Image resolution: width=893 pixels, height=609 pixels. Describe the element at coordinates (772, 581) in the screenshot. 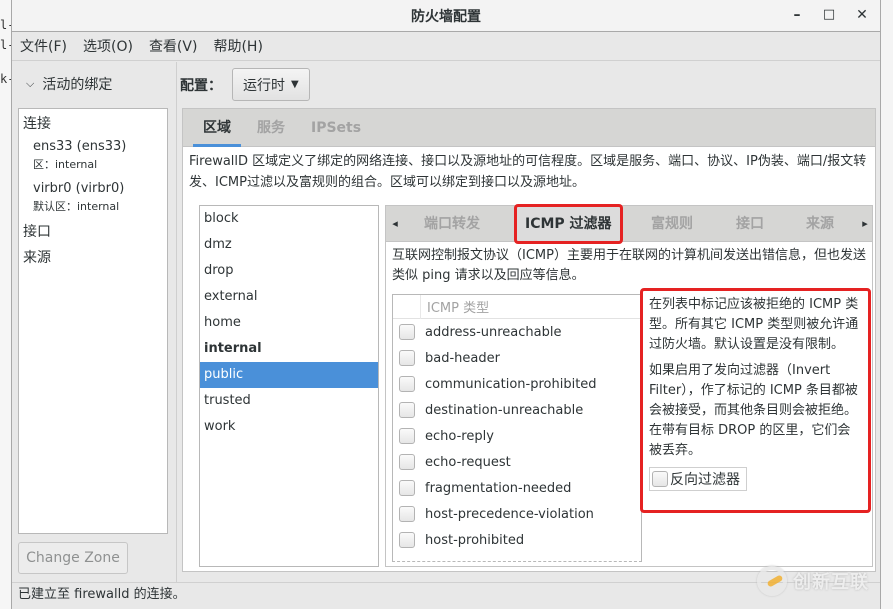

I see `watermark-logo-icon` at that location.